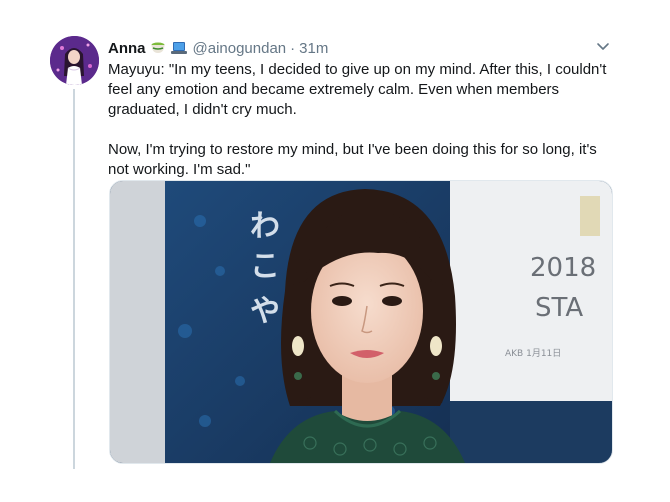 The height and width of the screenshot is (502, 670). What do you see at coordinates (563, 268) in the screenshot?
I see `backdrop-year: 2018` at bounding box center [563, 268].